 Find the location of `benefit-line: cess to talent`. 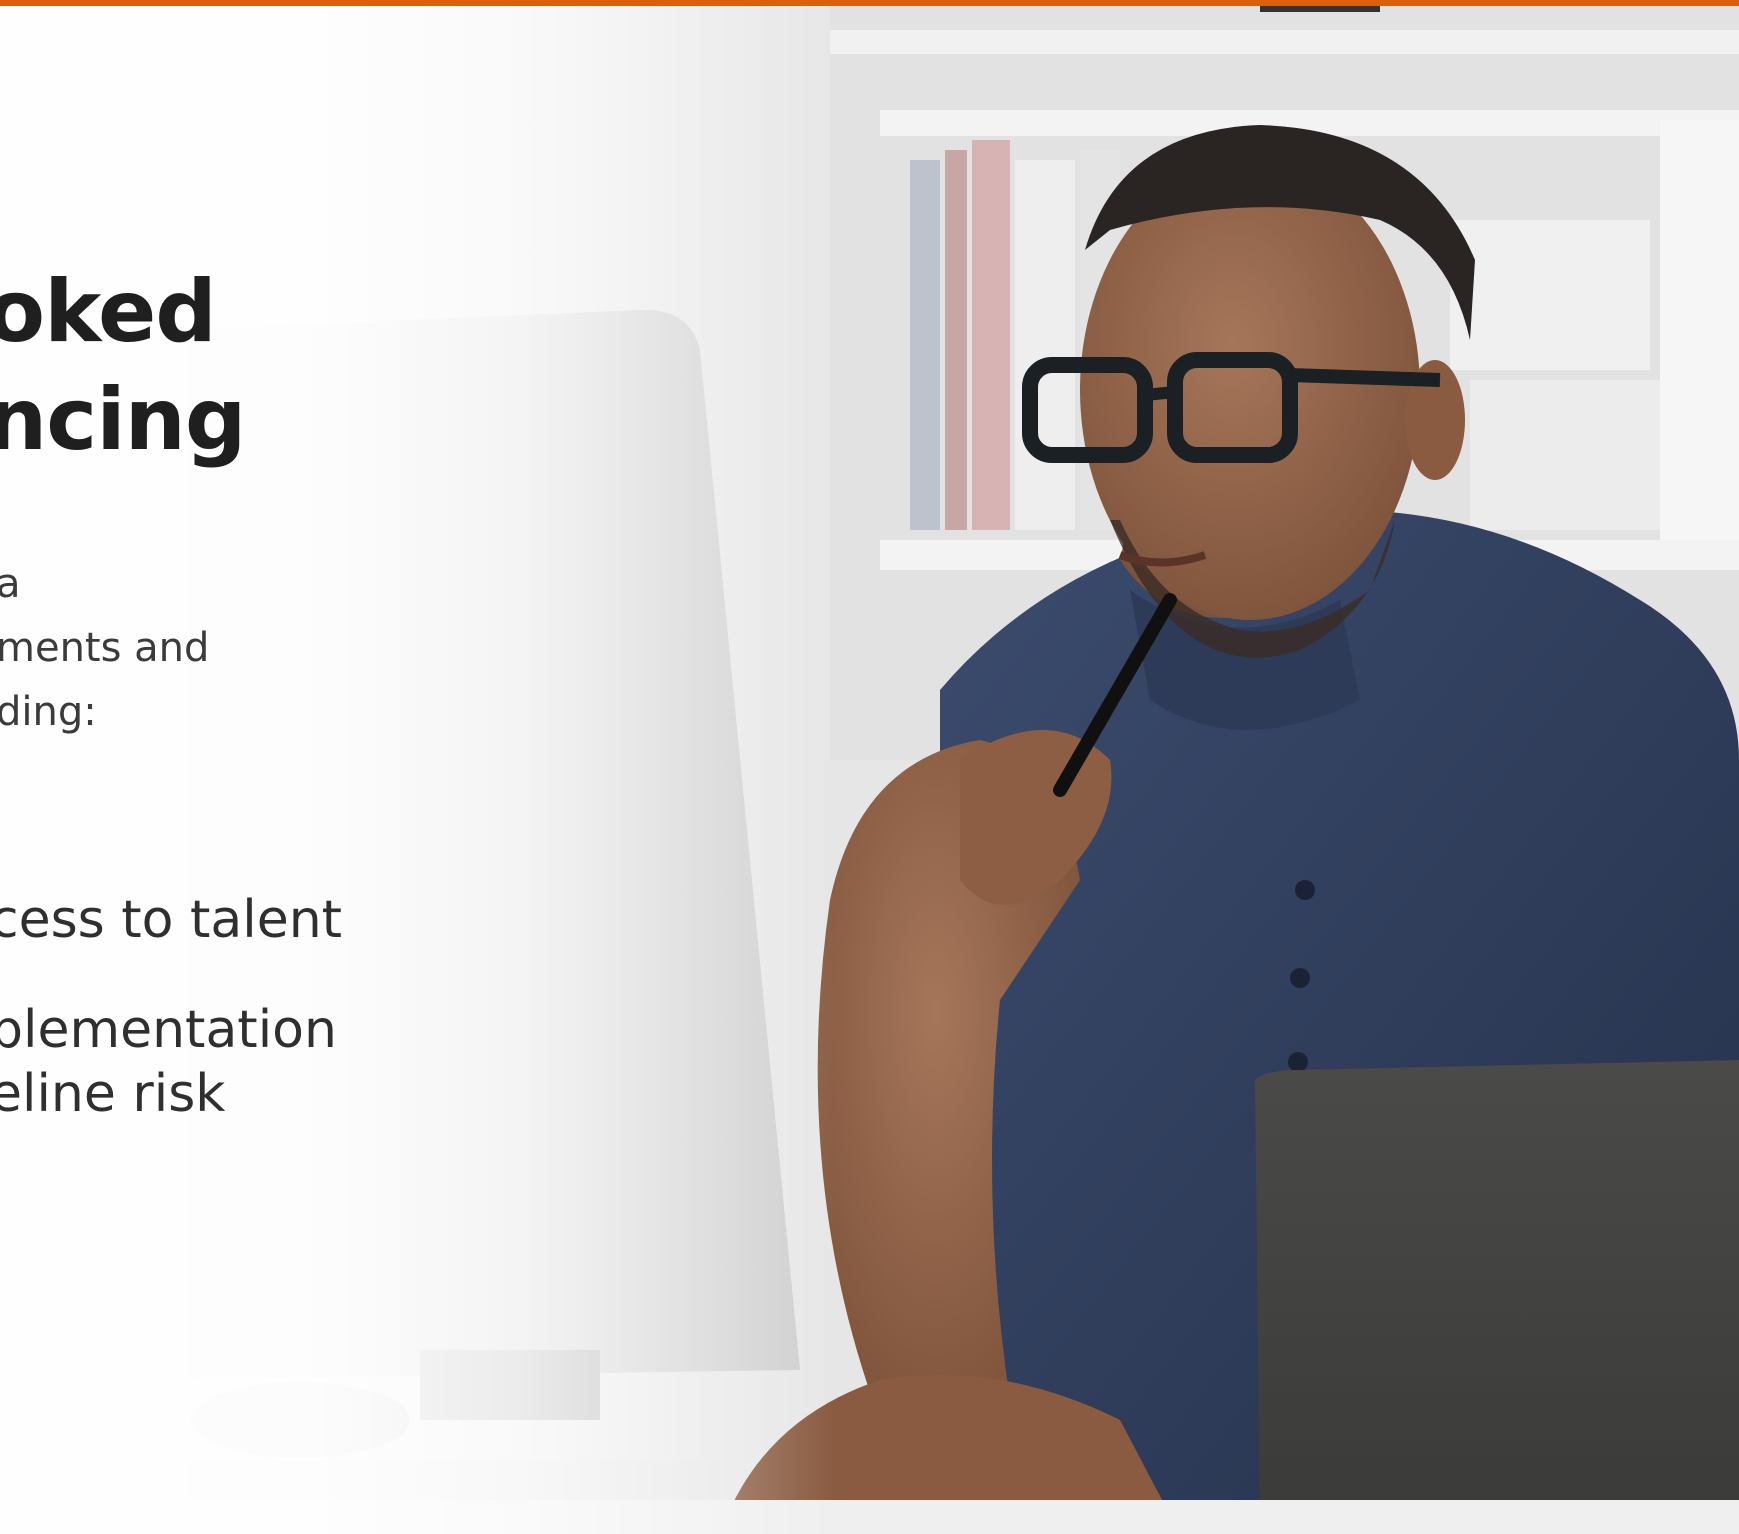

benefit-line: cess to talent is located at coordinates (171, 920).